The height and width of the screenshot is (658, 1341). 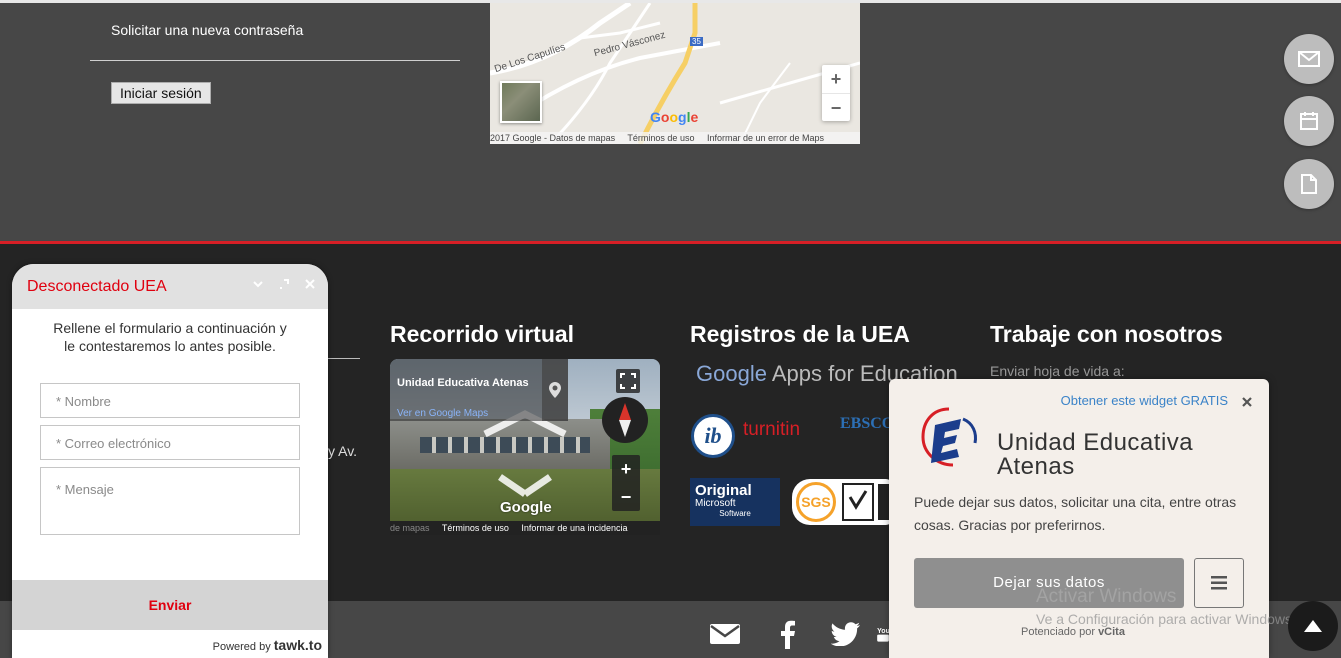 I want to click on tour-zoom-out-button: −, so click(x=626, y=497).